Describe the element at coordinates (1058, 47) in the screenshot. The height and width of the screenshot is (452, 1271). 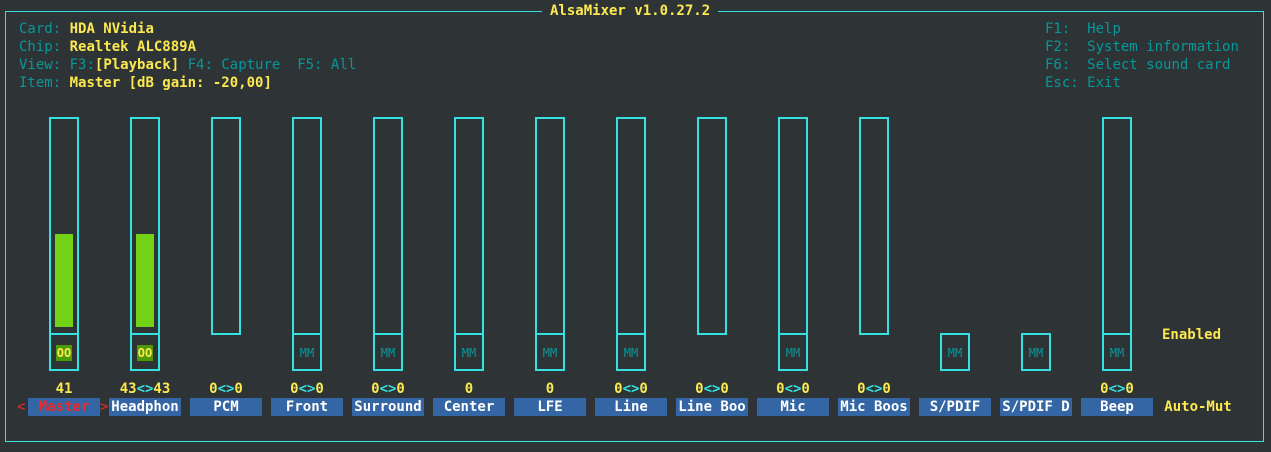
I see `help-key: F2:` at that location.